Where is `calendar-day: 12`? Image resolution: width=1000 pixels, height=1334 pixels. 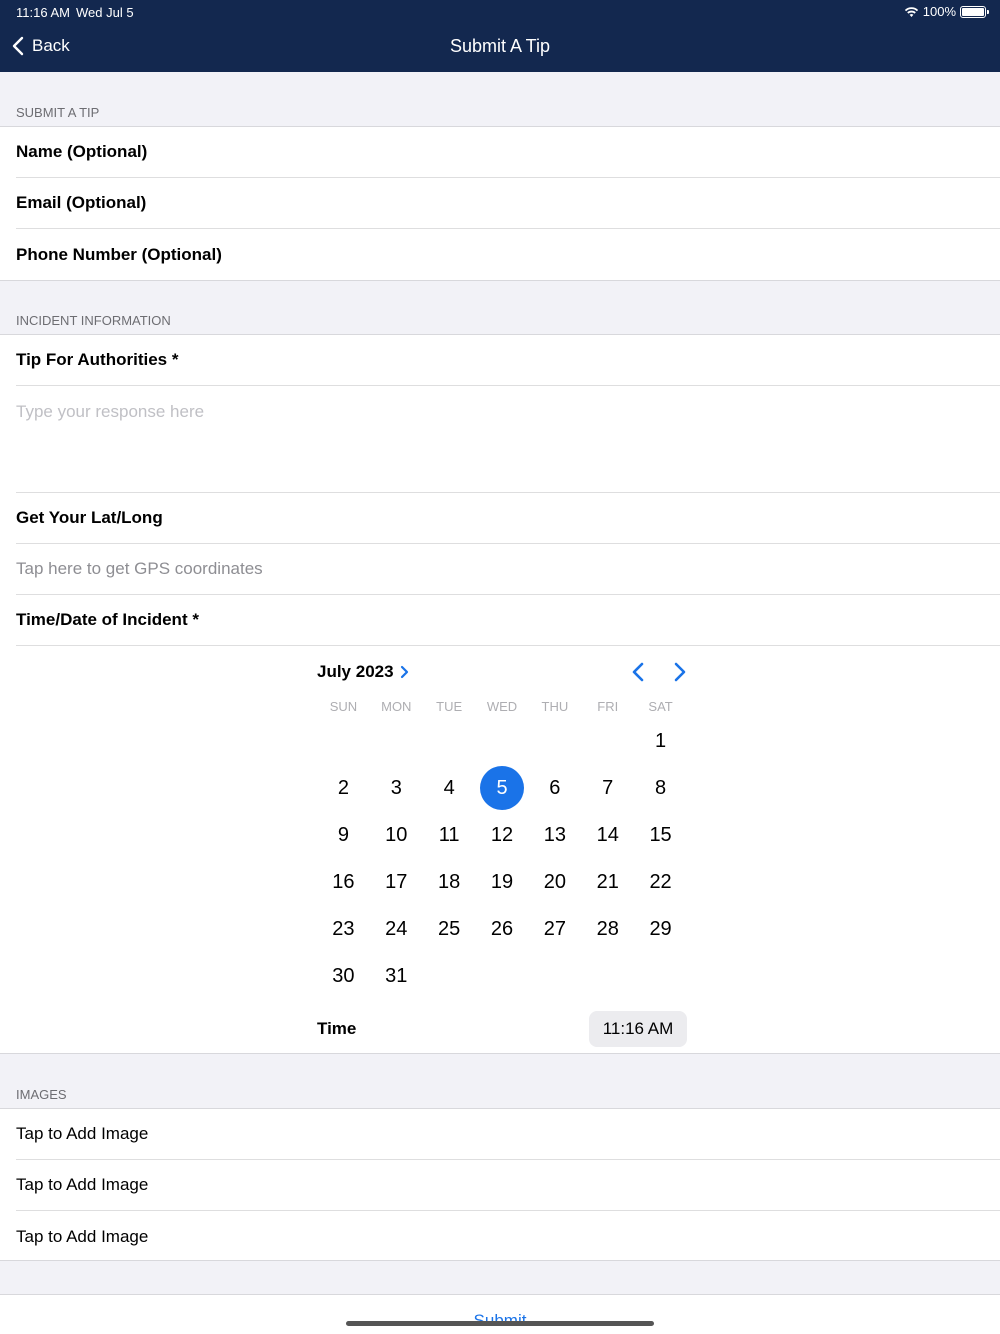
calendar-day: 12 is located at coordinates (502, 835).